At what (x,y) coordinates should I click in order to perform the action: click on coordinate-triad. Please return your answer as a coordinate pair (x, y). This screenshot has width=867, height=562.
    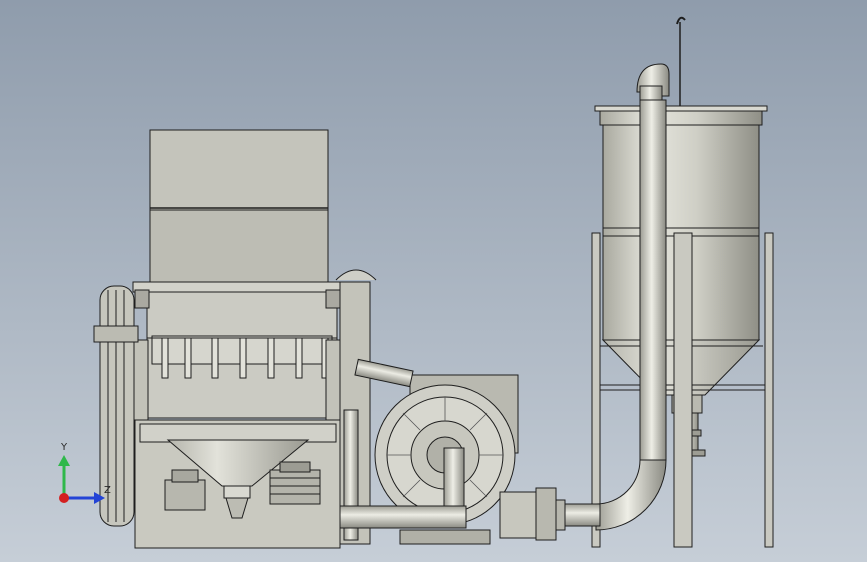
    Looking at the image, I should click on (81, 479).